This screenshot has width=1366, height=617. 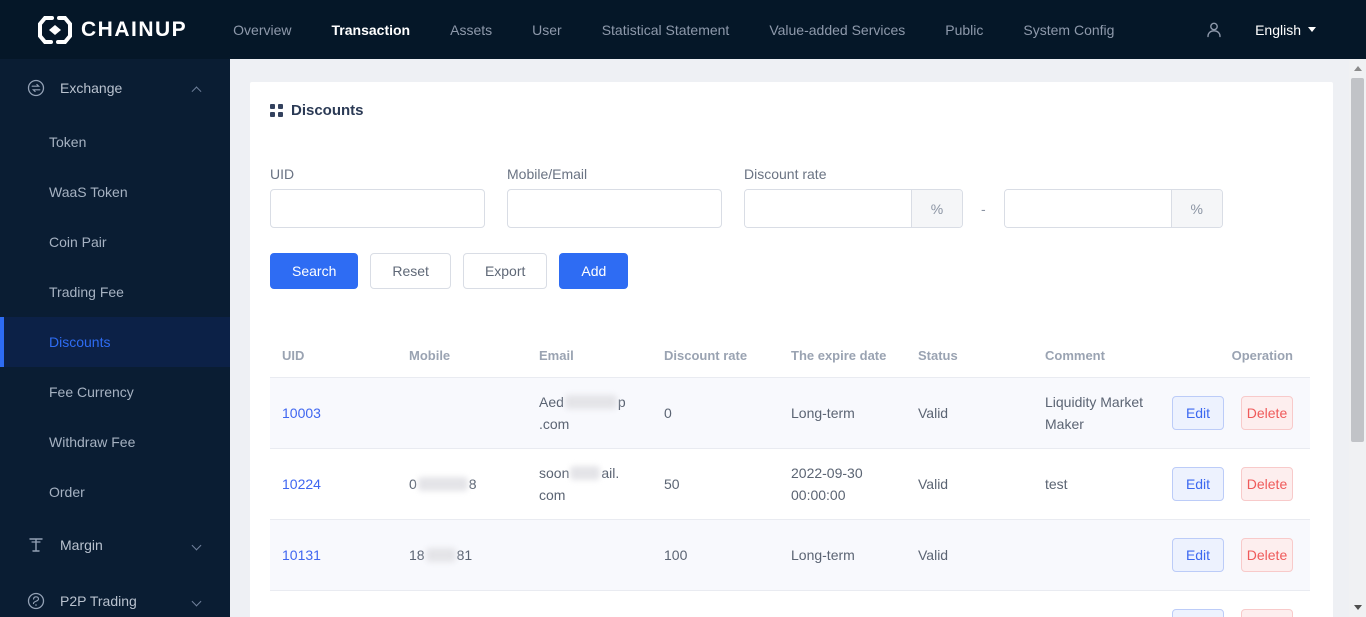 What do you see at coordinates (1285, 30) in the screenshot?
I see `language-selector: English` at bounding box center [1285, 30].